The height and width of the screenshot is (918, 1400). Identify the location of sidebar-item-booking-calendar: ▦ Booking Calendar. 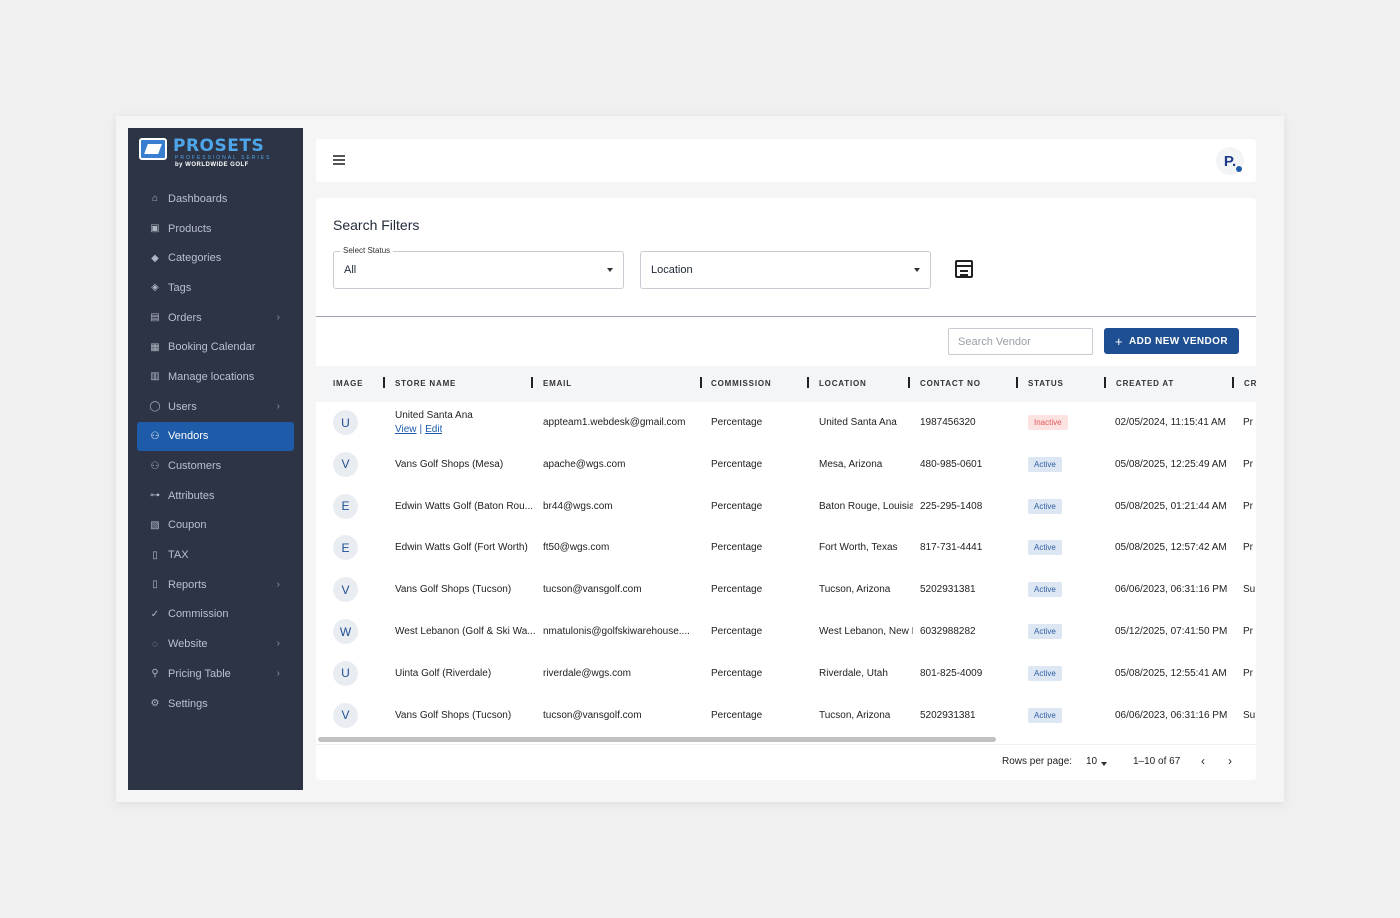
(215, 347).